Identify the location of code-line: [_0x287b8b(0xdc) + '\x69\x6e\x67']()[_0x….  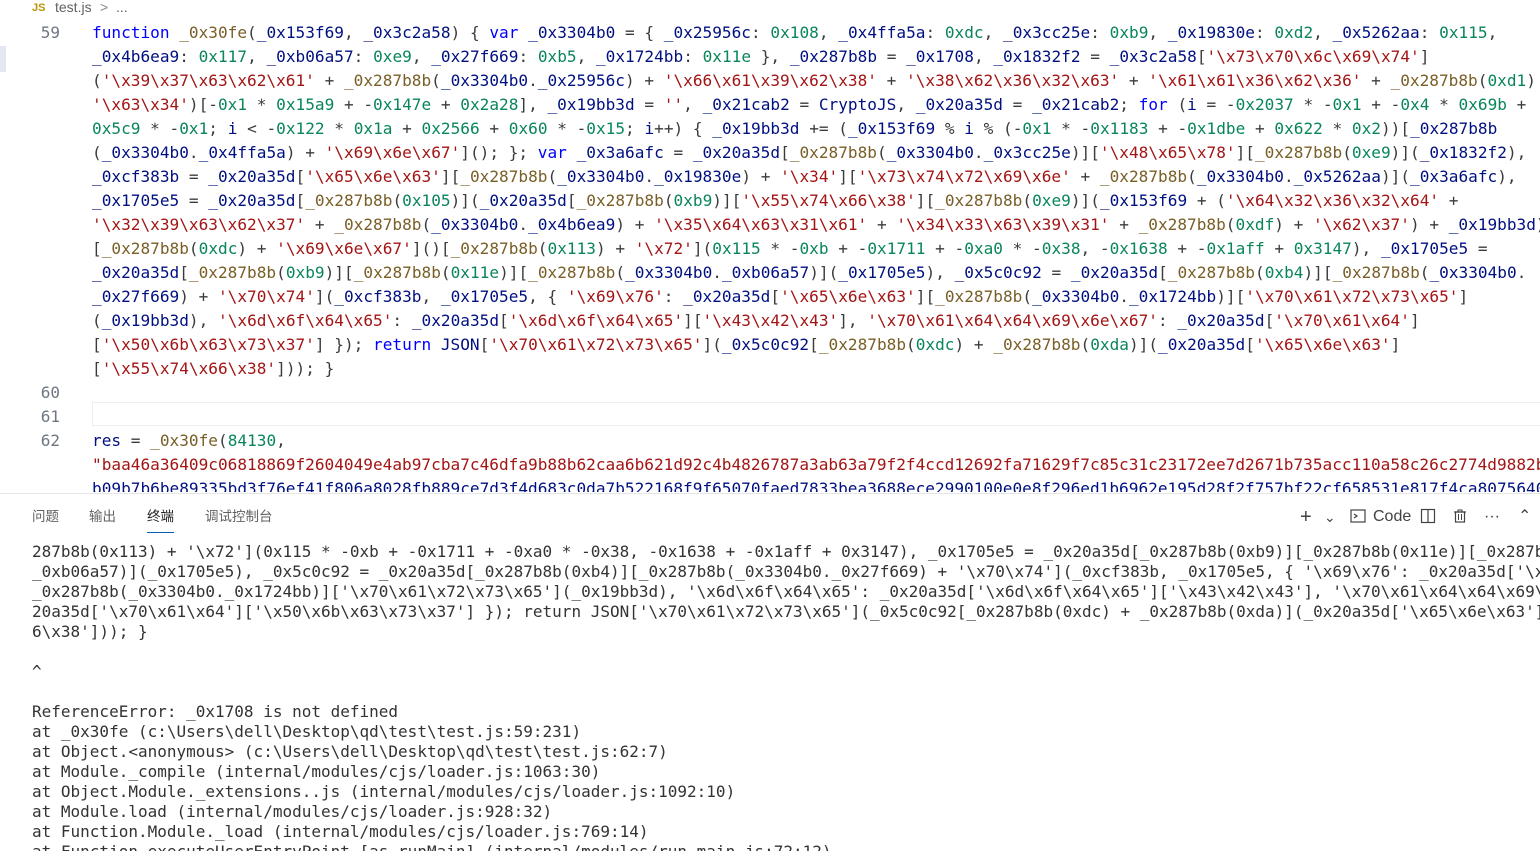
(790, 249).